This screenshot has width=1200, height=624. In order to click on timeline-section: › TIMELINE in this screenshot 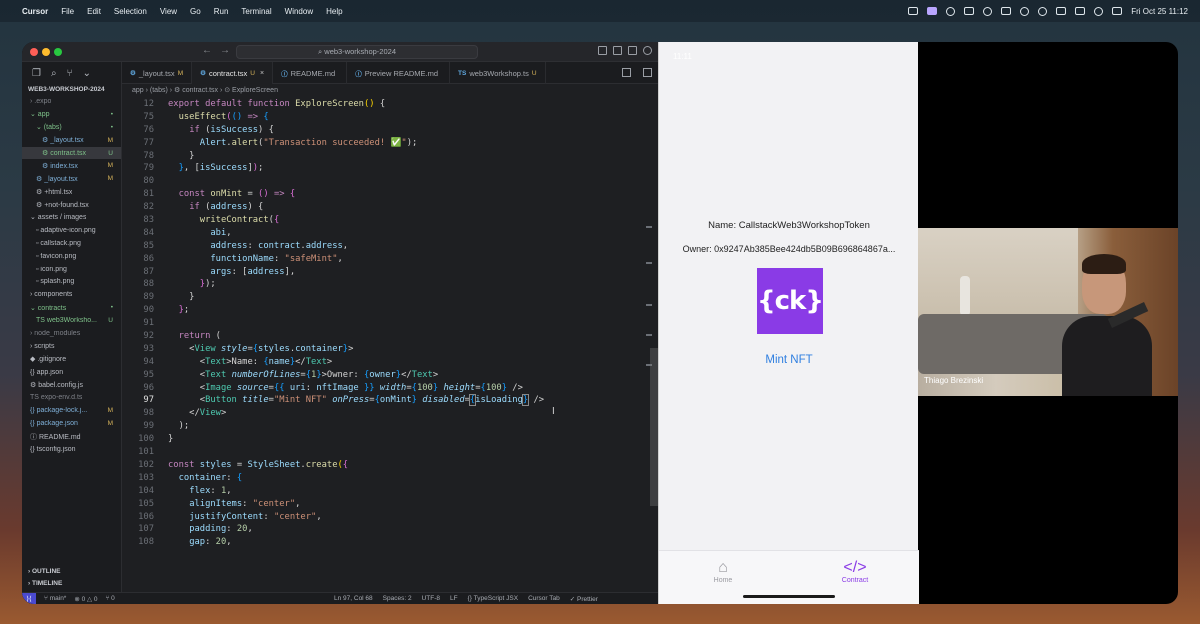, I will do `click(72, 586)`.